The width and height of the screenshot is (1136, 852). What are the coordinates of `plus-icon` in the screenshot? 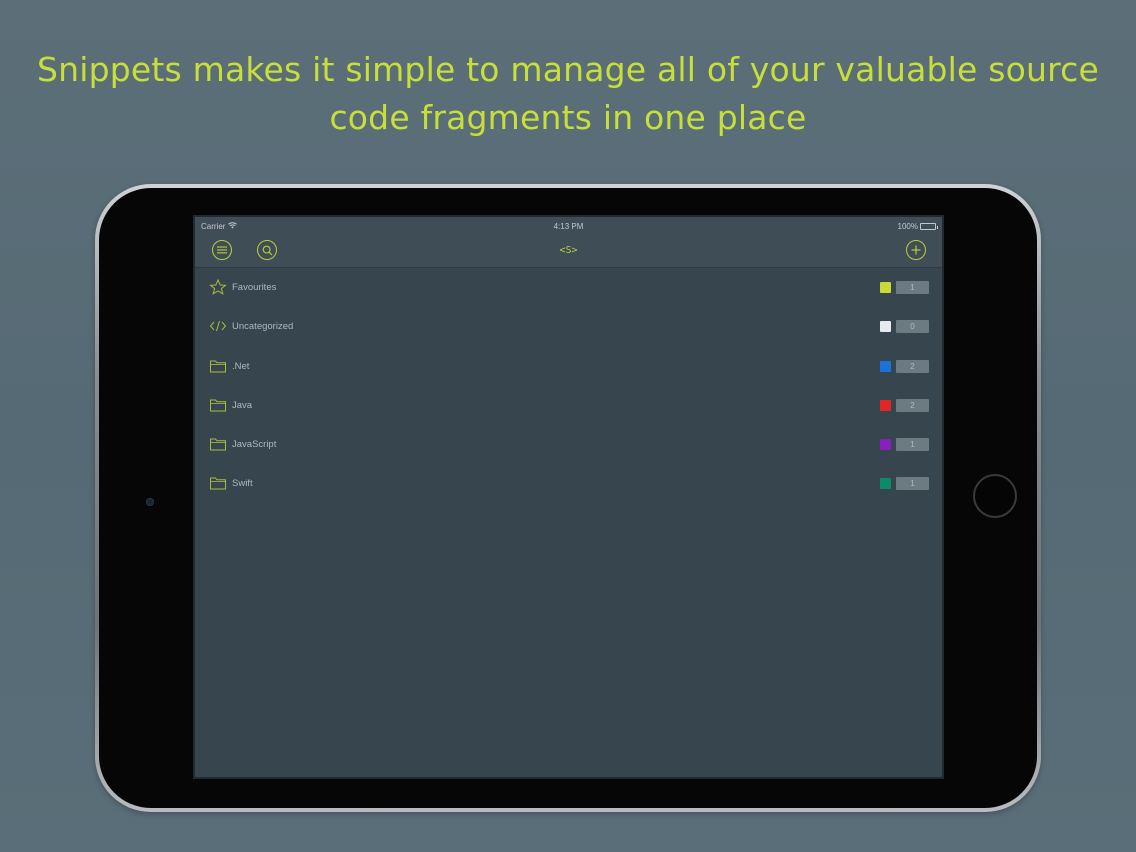 It's located at (916, 250).